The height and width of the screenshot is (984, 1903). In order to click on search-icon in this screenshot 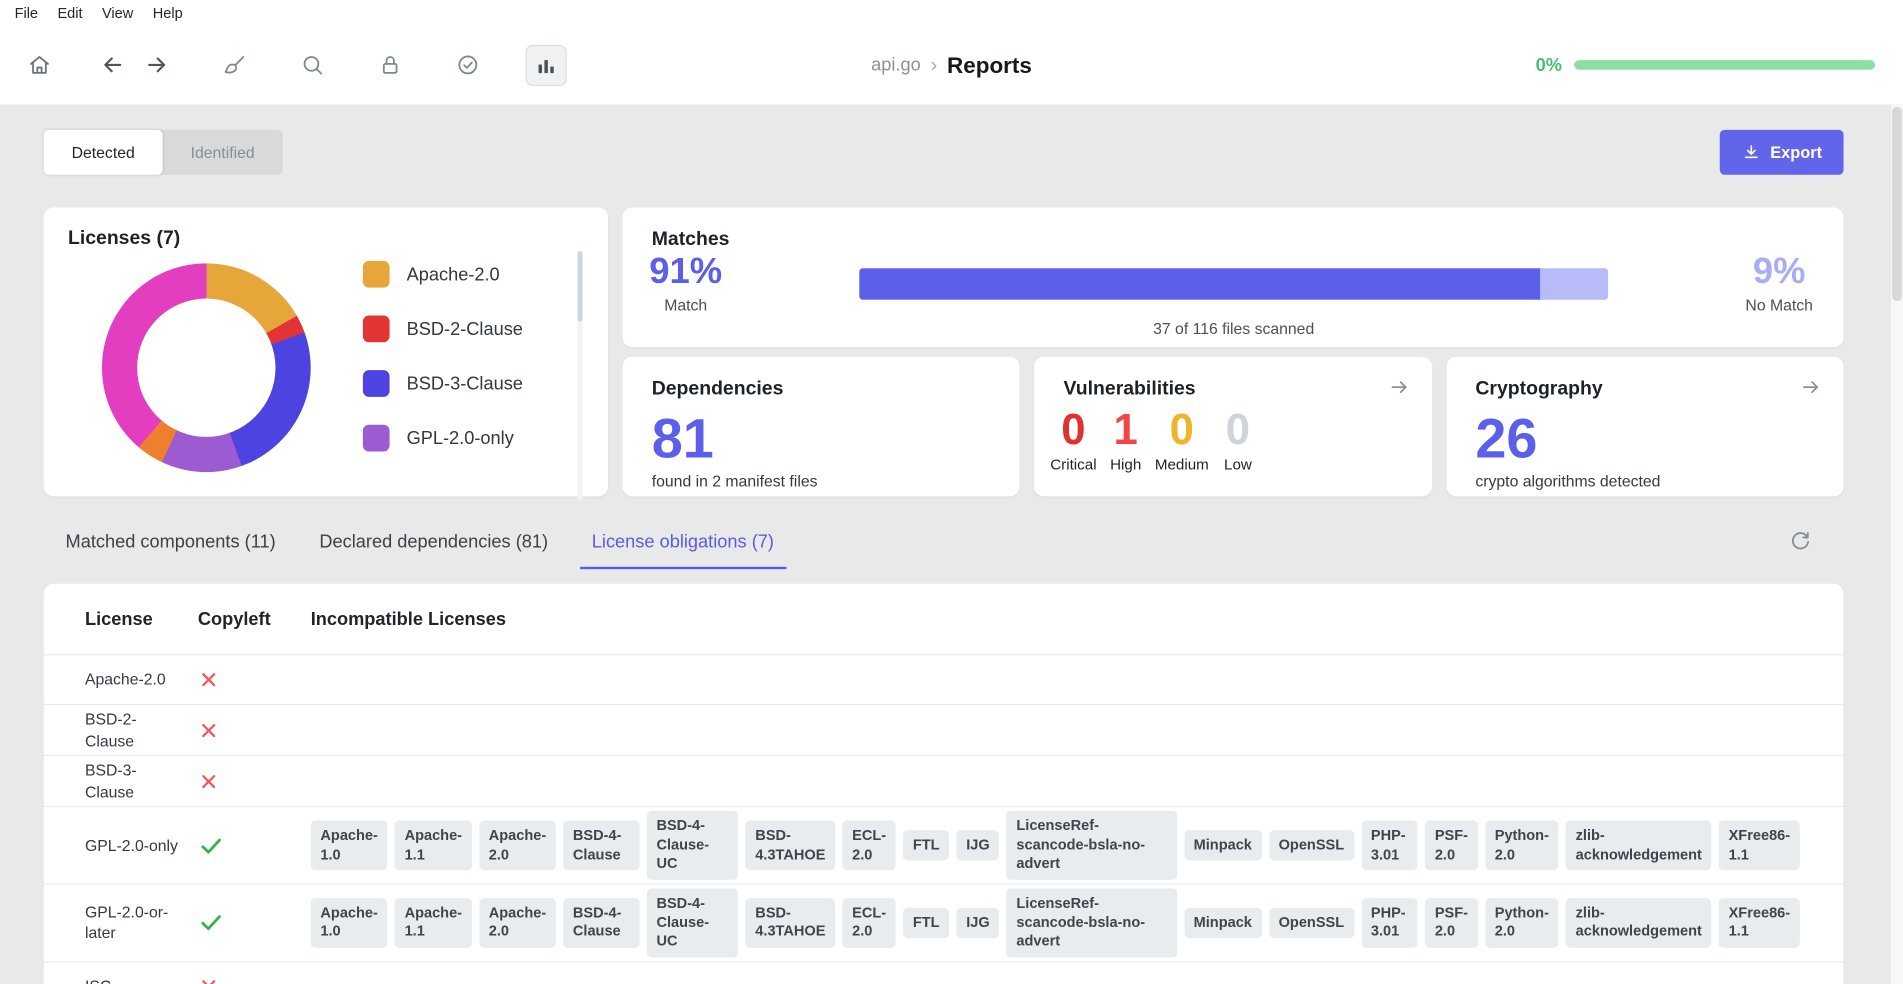, I will do `click(311, 64)`.